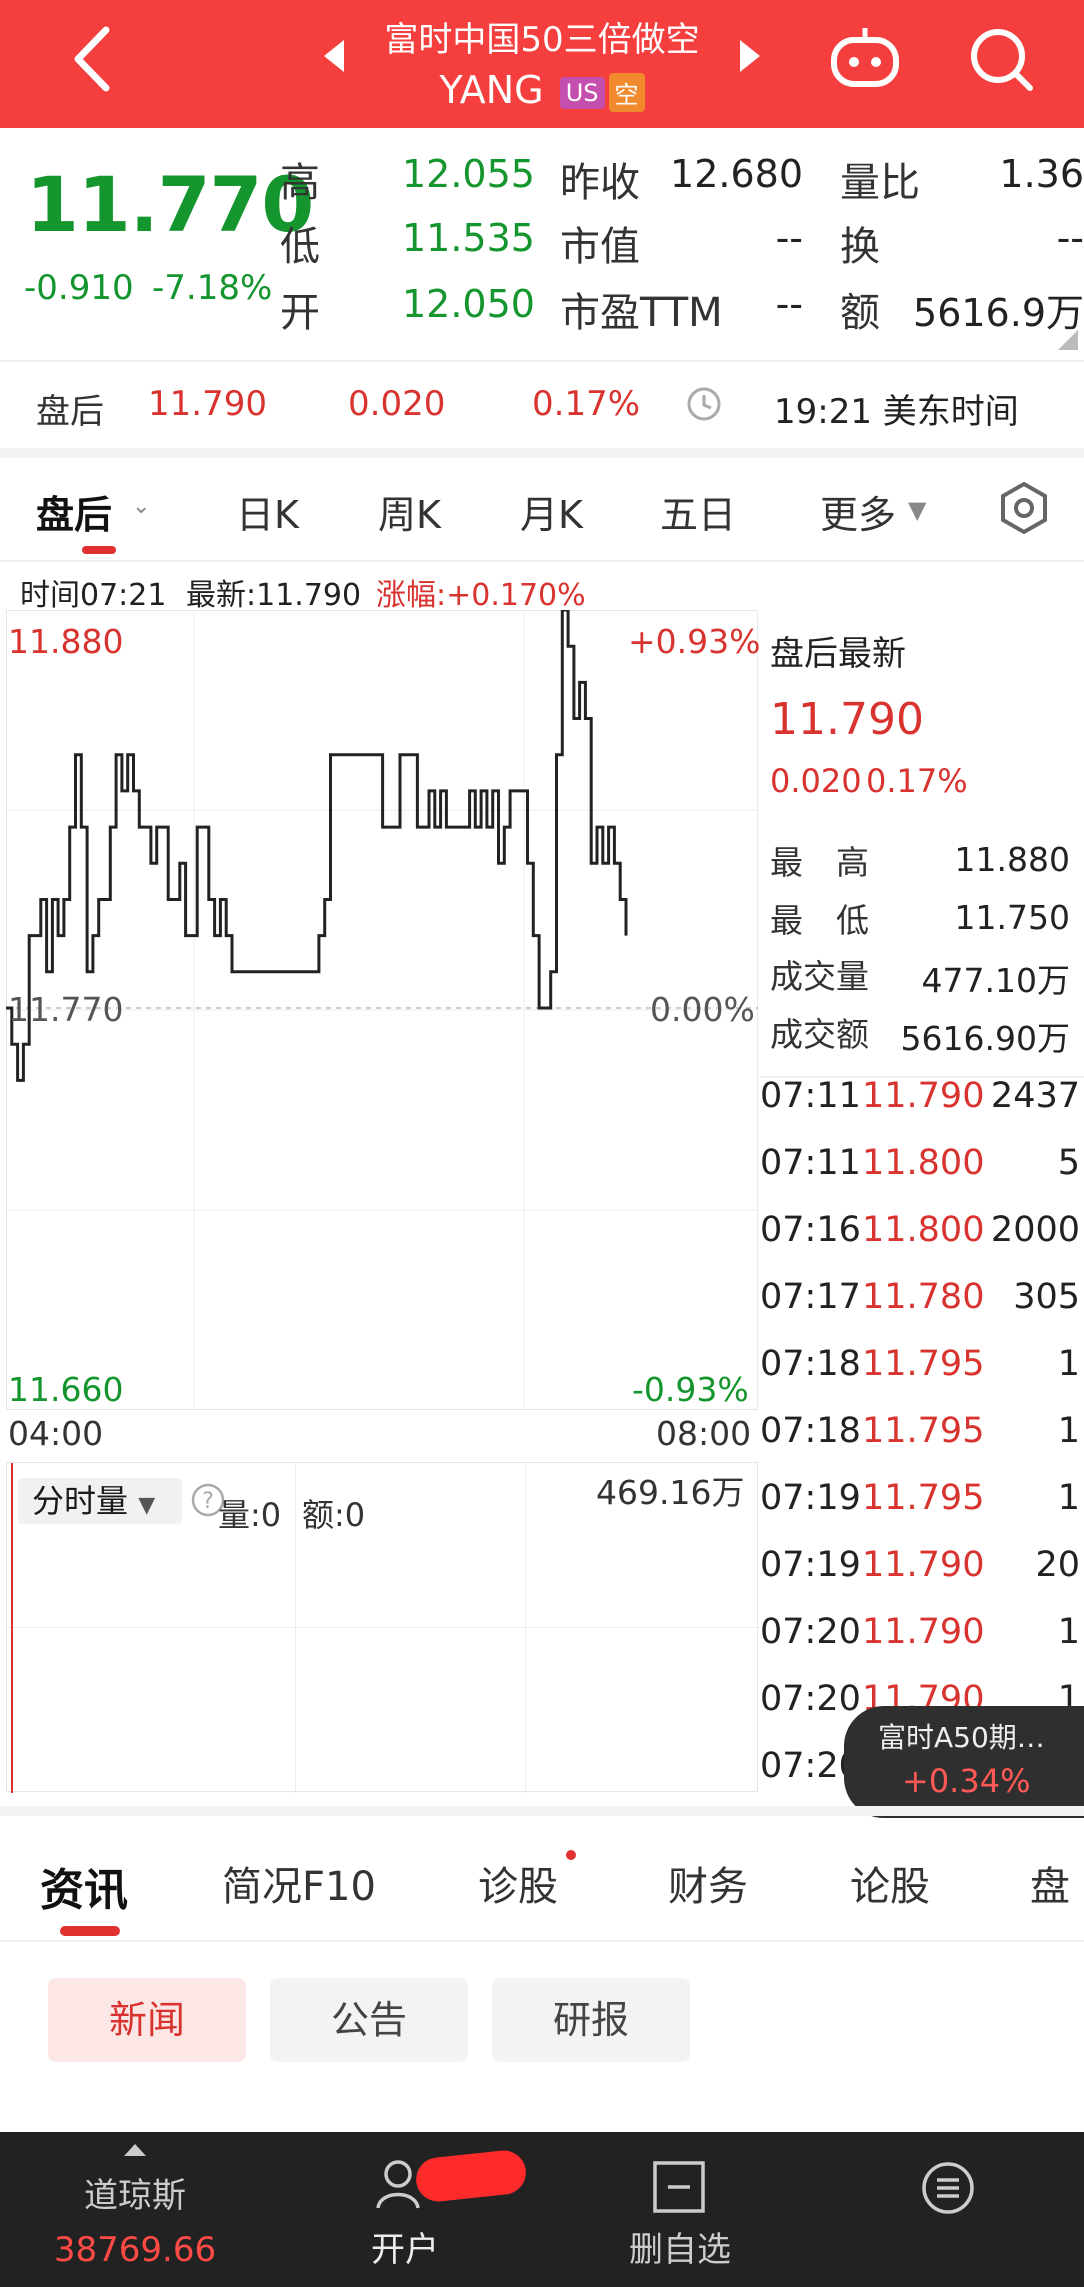  Describe the element at coordinates (995, 980) in the screenshot. I see `side-stat-value: 477.10万` at that location.